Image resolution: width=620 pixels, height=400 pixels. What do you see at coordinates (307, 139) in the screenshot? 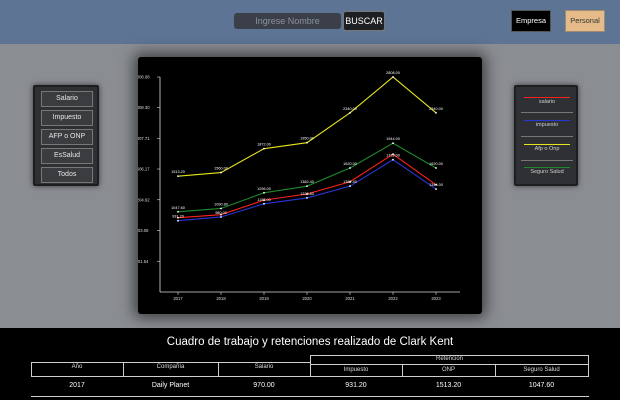
I see `data-label: 1950.00` at bounding box center [307, 139].